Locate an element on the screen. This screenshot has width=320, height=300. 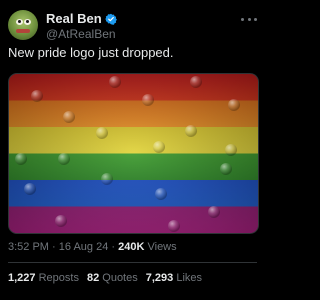
verified-badge-icon is located at coordinates (110, 19).